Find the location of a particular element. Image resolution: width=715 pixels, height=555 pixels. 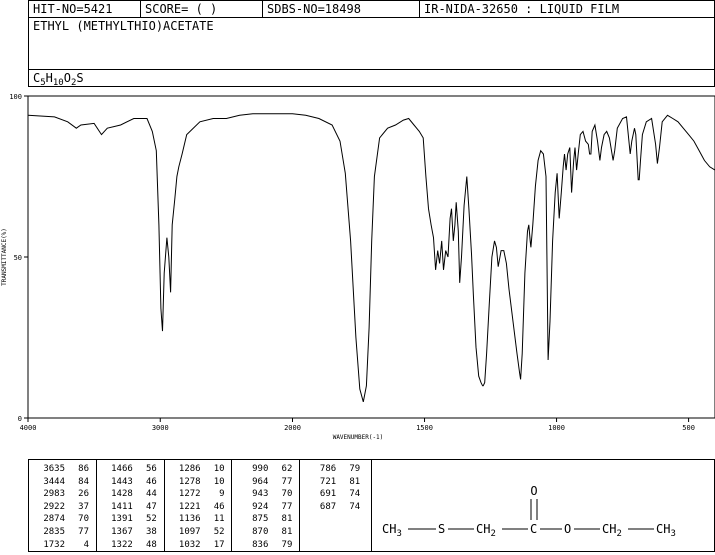

peak-row: 786 79 is located at coordinates (335, 469).